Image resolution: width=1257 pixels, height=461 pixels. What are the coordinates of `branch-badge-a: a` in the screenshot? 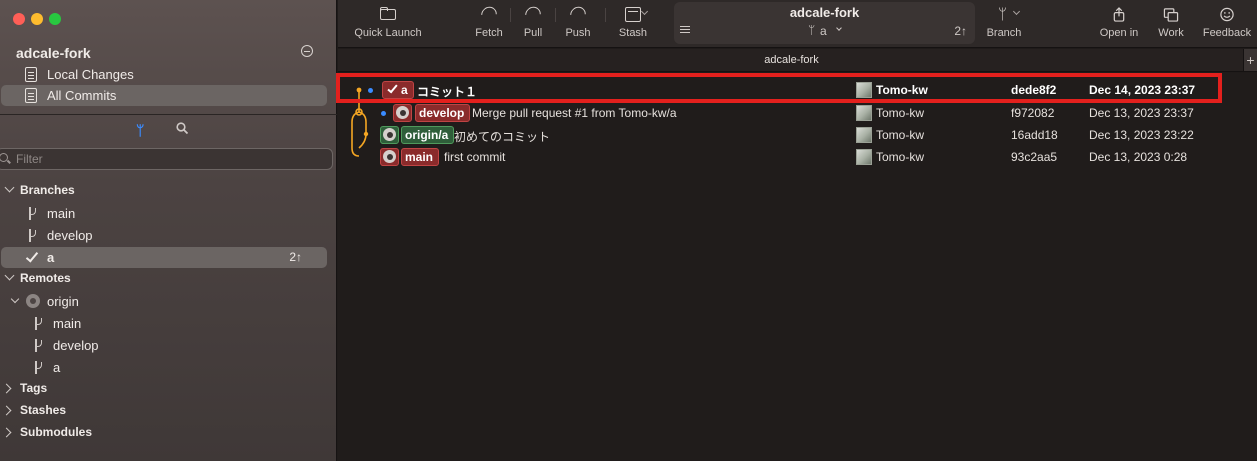 It's located at (398, 90).